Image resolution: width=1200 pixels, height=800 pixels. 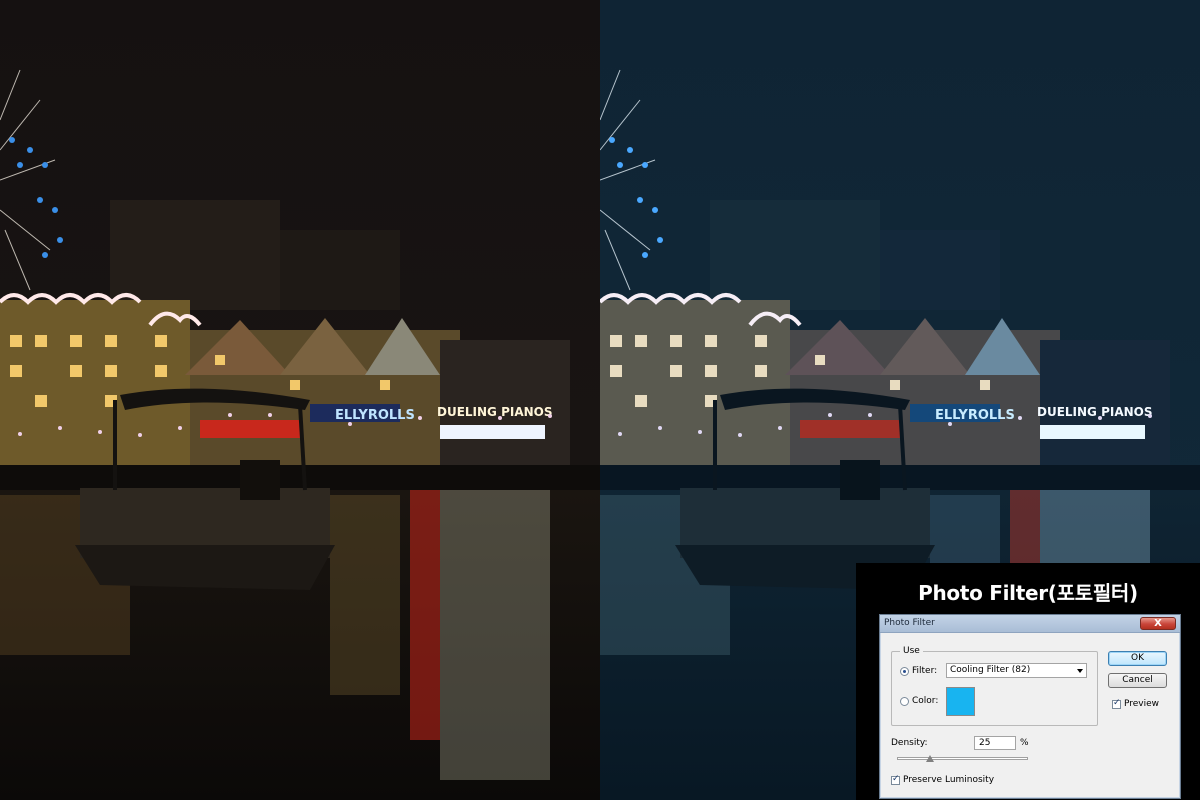 What do you see at coordinates (904, 671) in the screenshot?
I see `filter-radio` at bounding box center [904, 671].